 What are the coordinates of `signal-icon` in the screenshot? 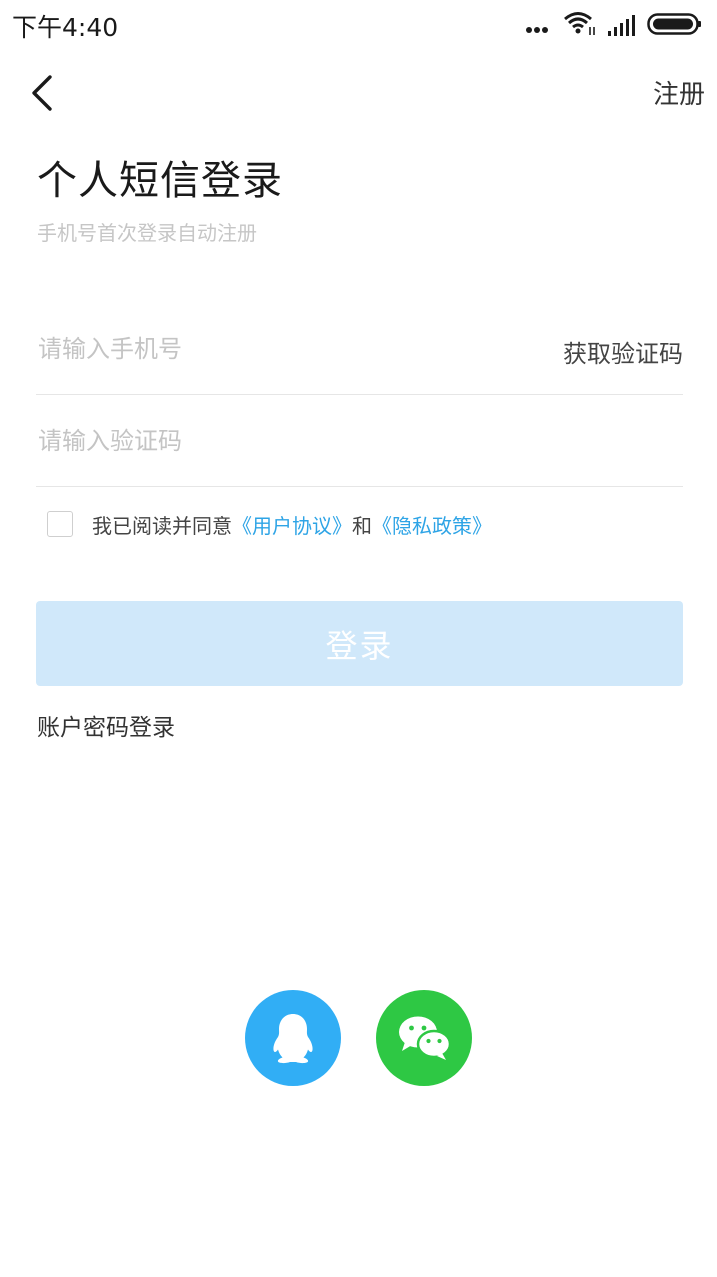 It's located at (621, 25).